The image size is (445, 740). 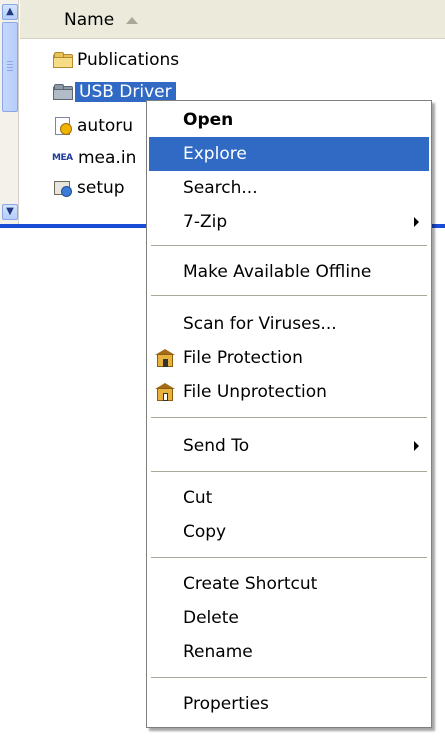 What do you see at coordinates (250, 584) in the screenshot?
I see `menu-item-label: Create Shortcut` at bounding box center [250, 584].